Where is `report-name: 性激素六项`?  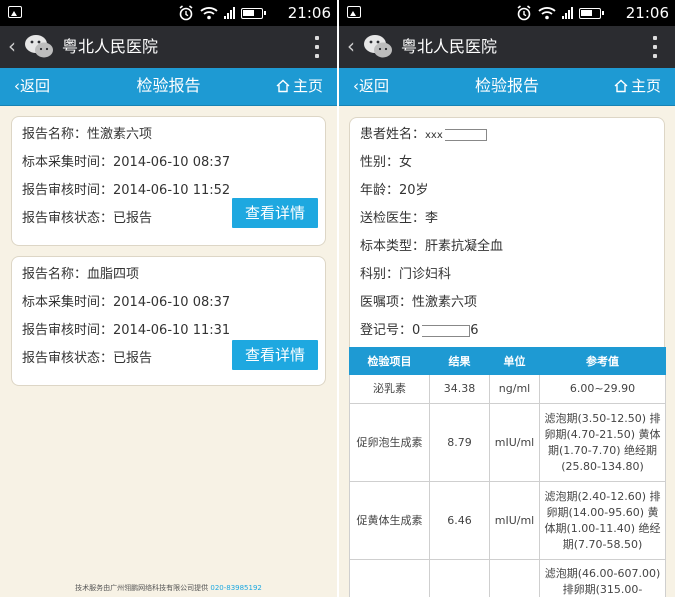 report-name: 性激素六项 is located at coordinates (120, 134).